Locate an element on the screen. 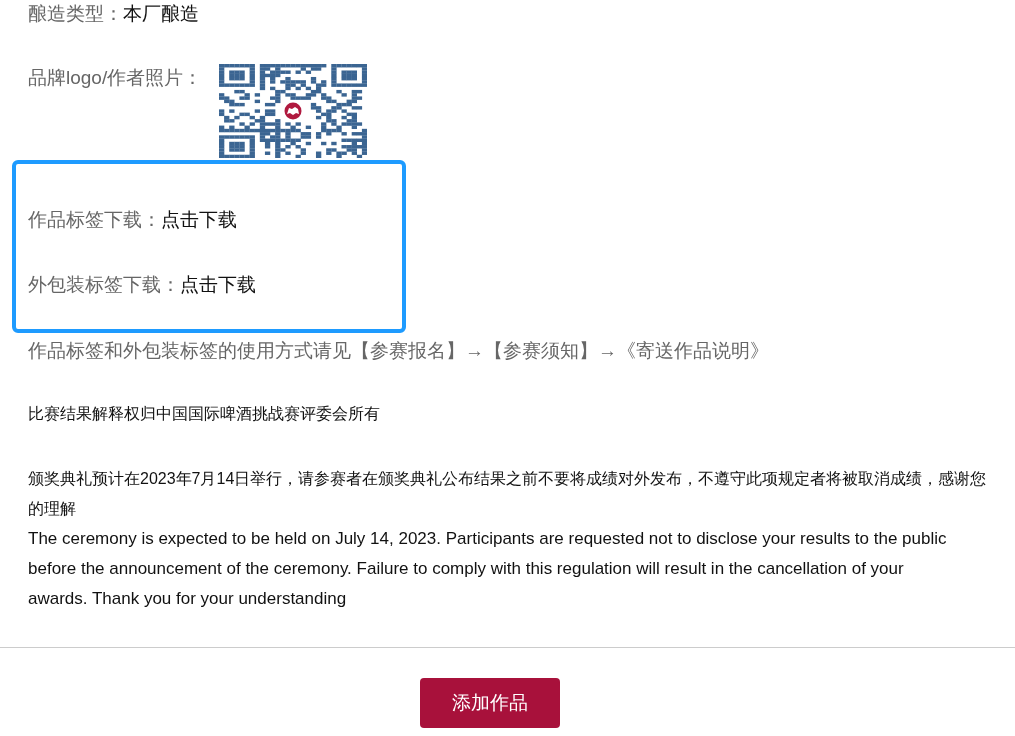  add-entry-button: 添加作品 is located at coordinates (490, 703).